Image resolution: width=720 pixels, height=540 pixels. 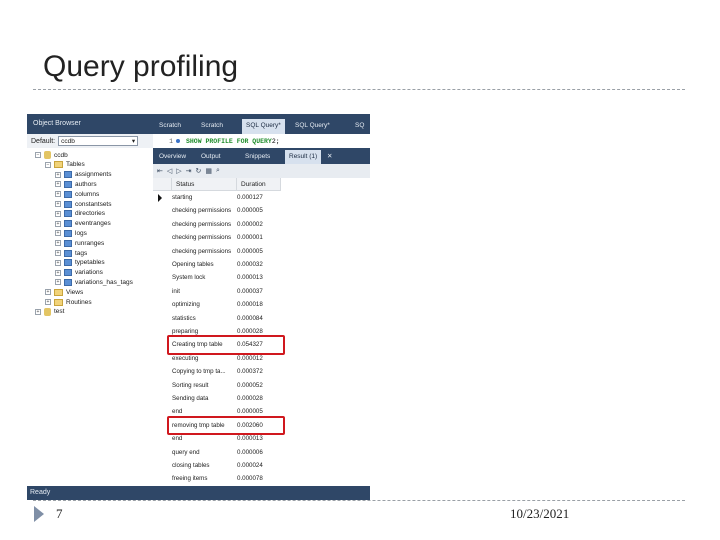 What do you see at coordinates (257, 157) in the screenshot?
I see `result-tab: Snippets` at bounding box center [257, 157].